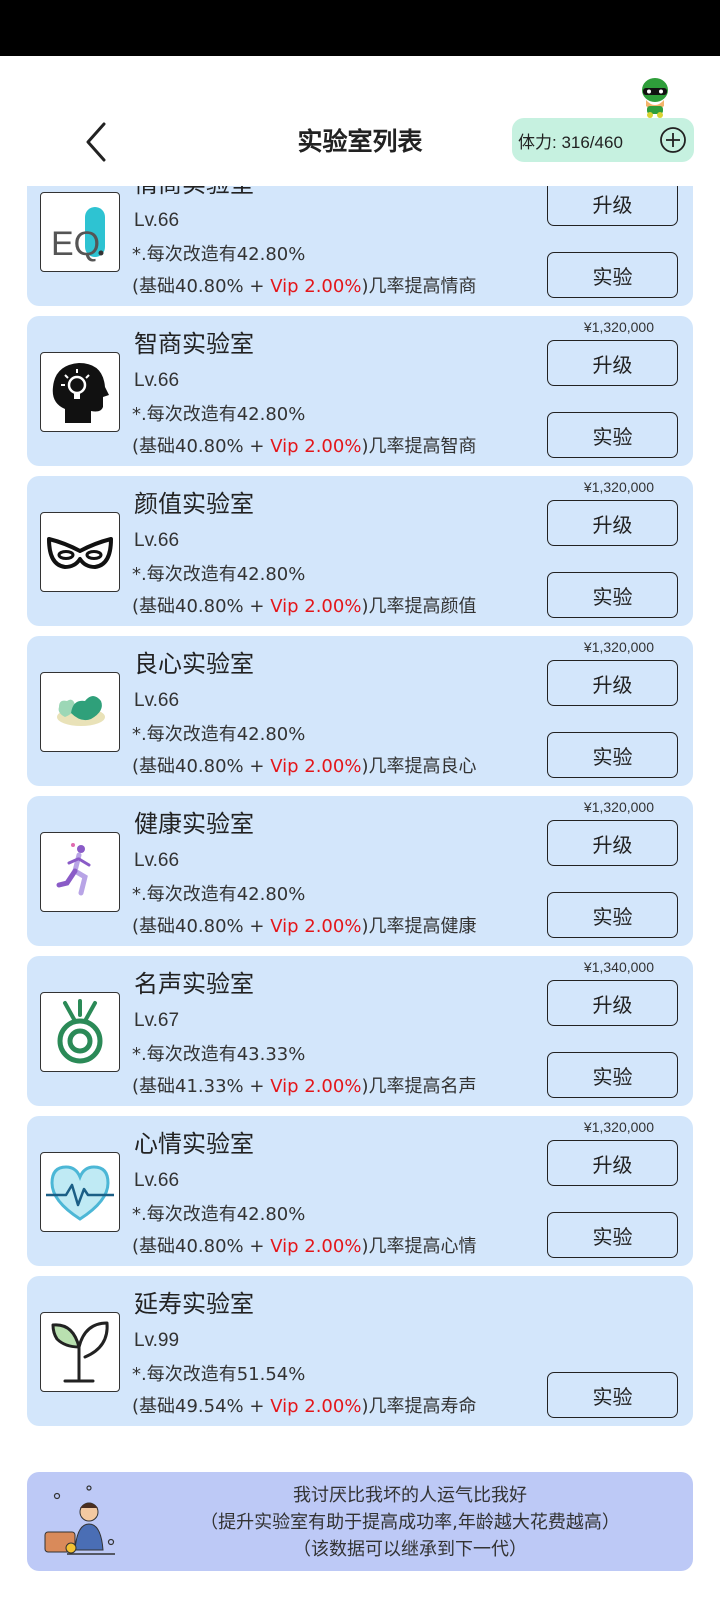 This screenshot has width=720, height=1600. Describe the element at coordinates (194, 193) in the screenshot. I see `lab-name: 情商实验室` at that location.